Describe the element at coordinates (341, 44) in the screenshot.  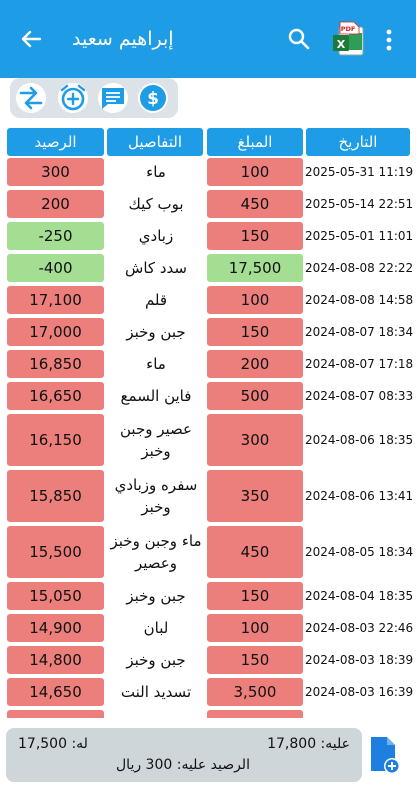
I see `excel-label: X` at that location.